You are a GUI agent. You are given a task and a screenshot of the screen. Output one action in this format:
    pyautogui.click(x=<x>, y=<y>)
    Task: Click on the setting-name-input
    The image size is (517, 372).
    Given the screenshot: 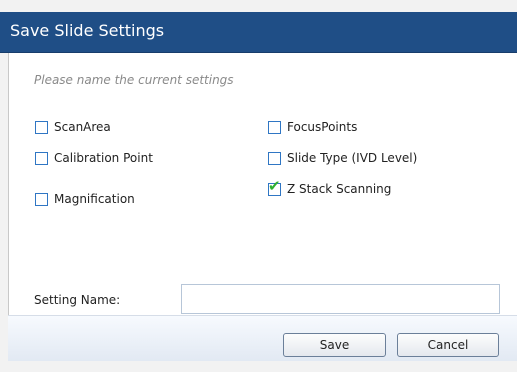 What is the action you would take?
    pyautogui.click(x=340, y=299)
    